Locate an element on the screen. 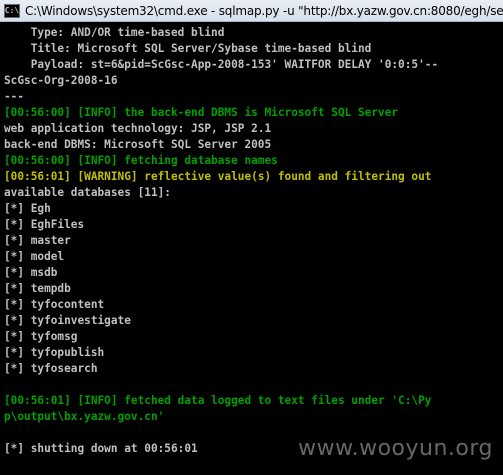 Image resolution: width=503 pixels, height=475 pixels. console-line: [*] model is located at coordinates (34, 256).